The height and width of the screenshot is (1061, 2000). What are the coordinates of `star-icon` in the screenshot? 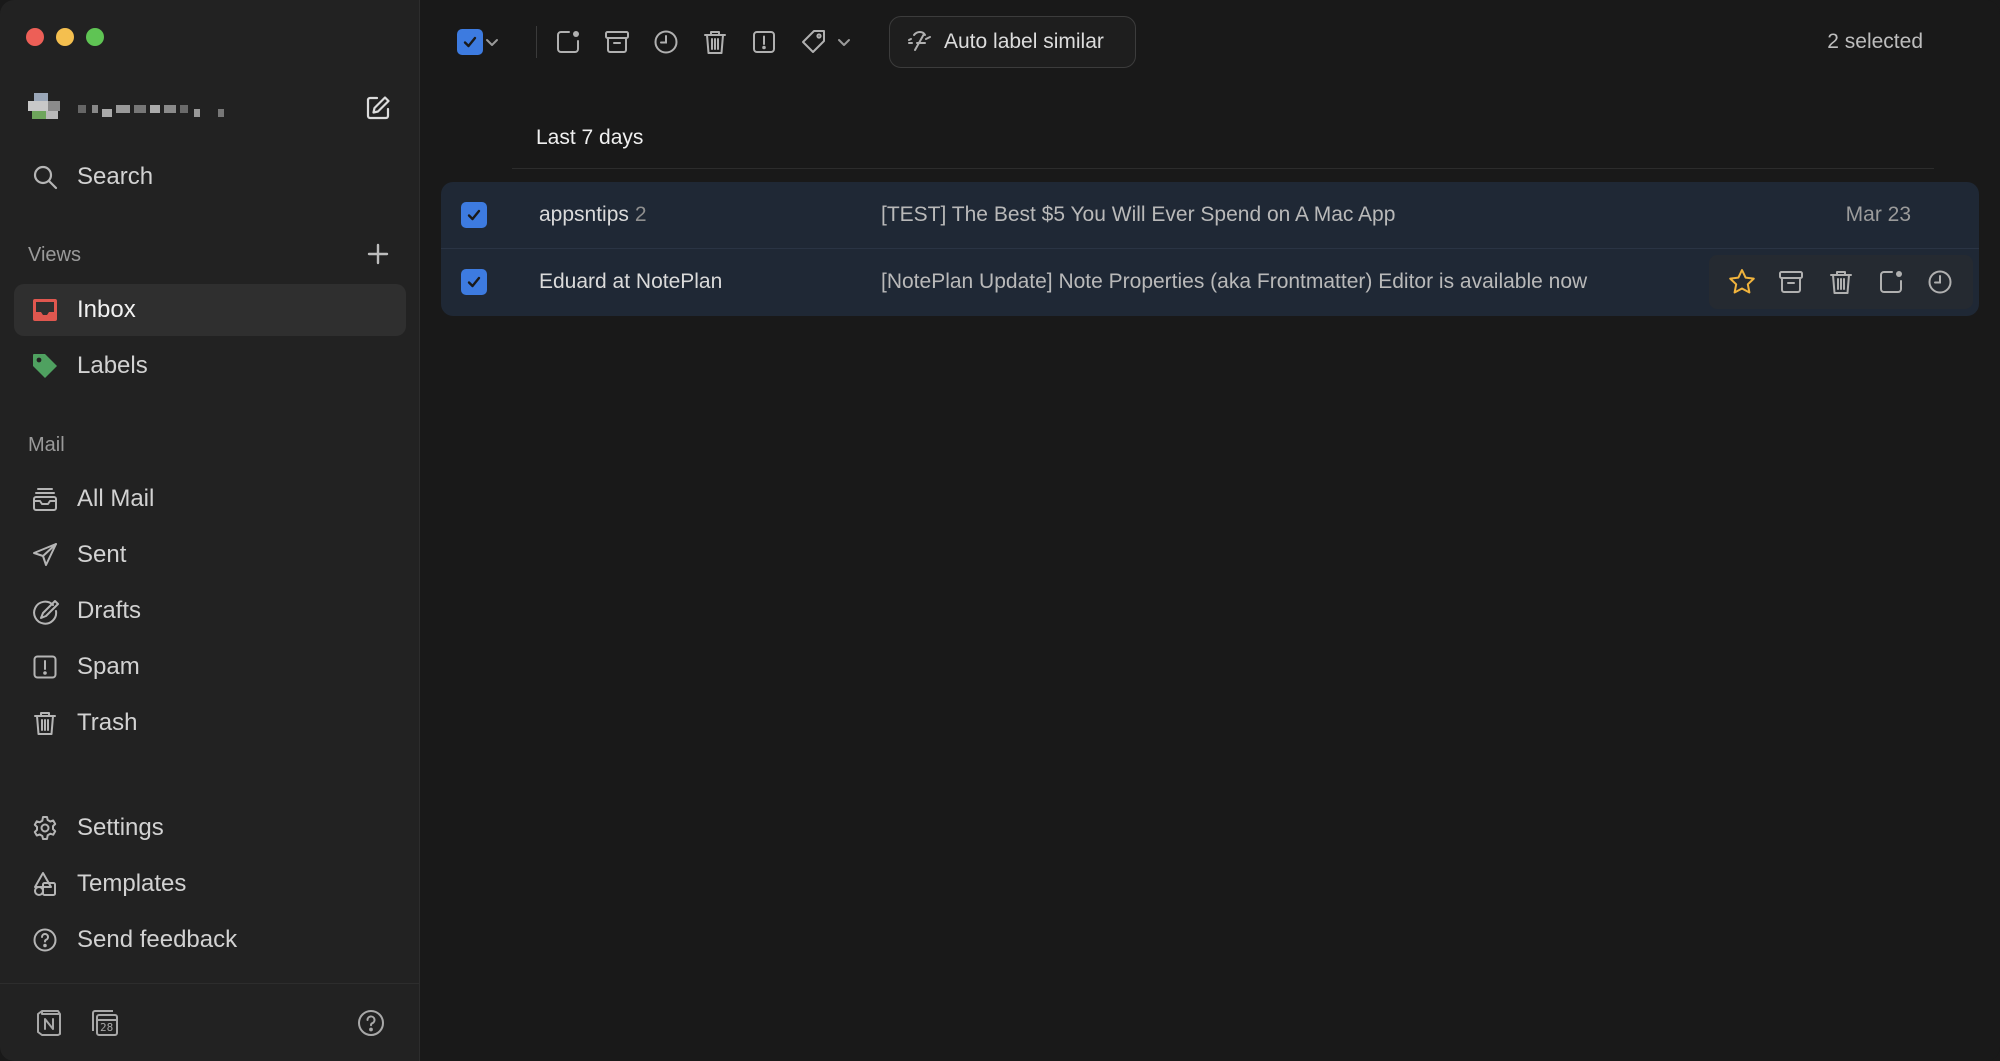 It's located at (1742, 282).